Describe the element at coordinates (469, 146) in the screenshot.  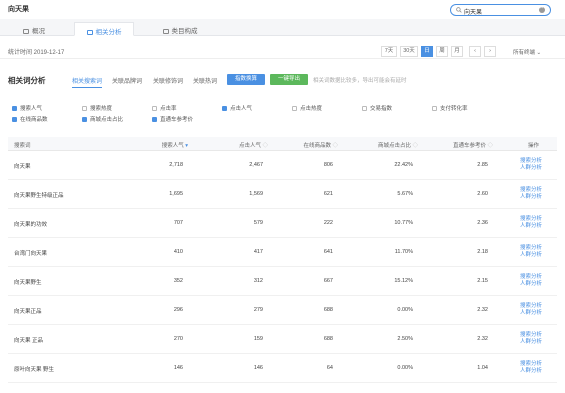
I see `col-header-label: 直通车参考价` at that location.